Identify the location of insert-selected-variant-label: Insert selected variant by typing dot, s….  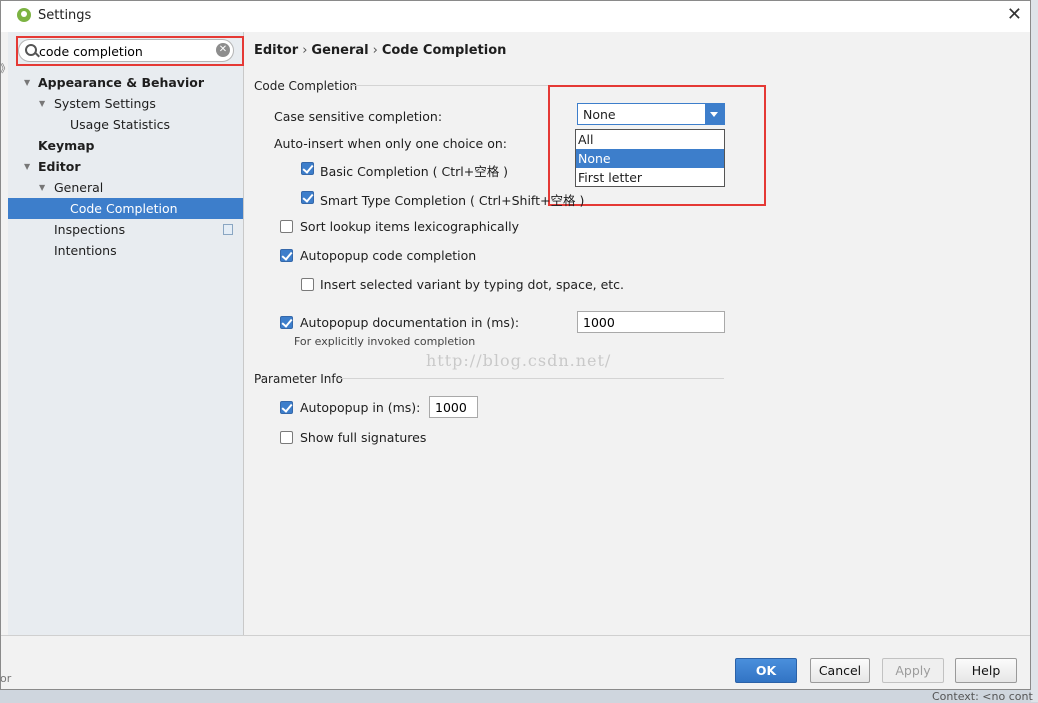
(472, 284).